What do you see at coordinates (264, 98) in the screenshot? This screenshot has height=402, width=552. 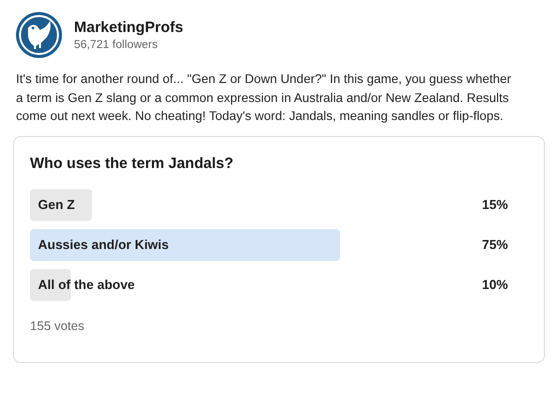 I see `post-text: It's time for another round of... "Gen Z or Down Under?" In this game, you guess whether a term is Gen Z slang or a common expression in Australia and/or New Zealand. Results come out next week. No cheating! Today's word: Jandals, meaning sandles or flip-flops.` at bounding box center [264, 98].